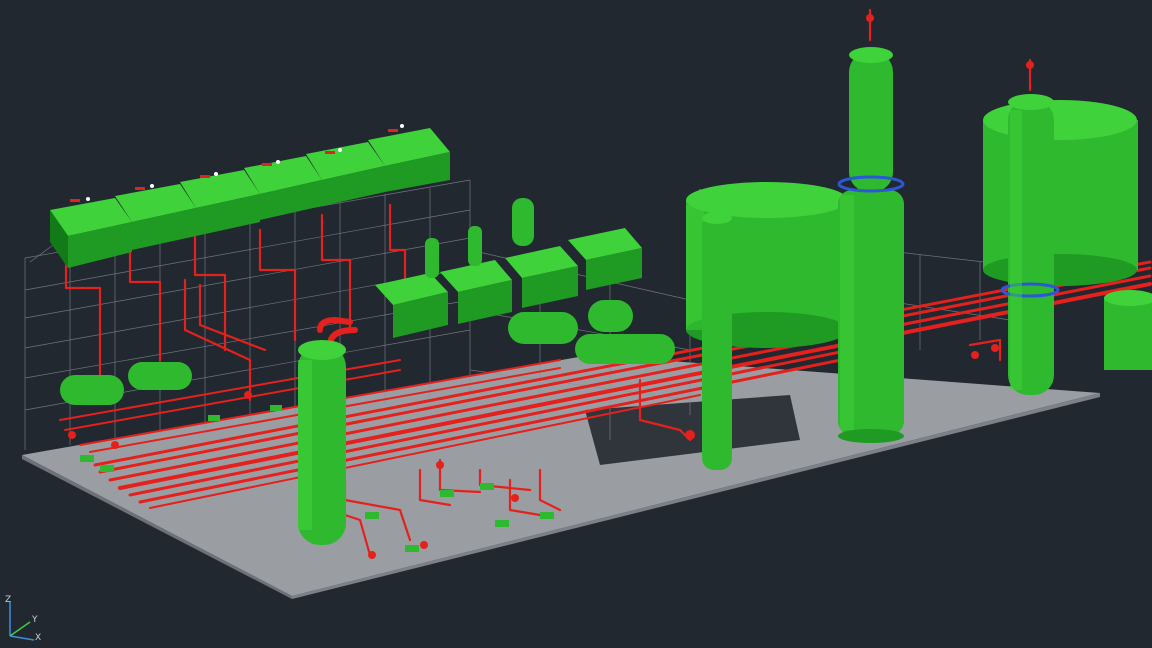  Describe the element at coordinates (23, 618) in the screenshot. I see `ucs-icon: Z Y X` at that location.